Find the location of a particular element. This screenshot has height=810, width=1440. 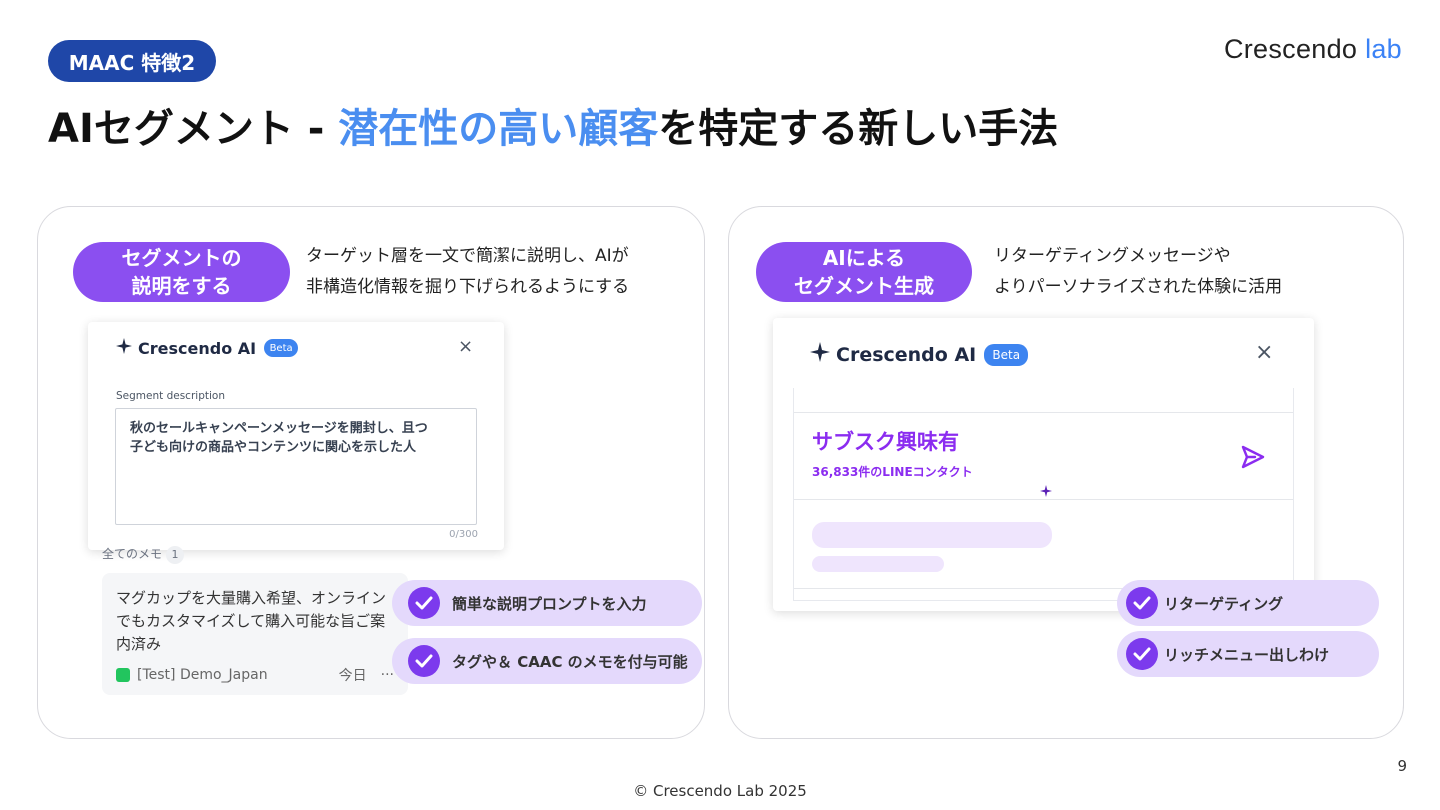

left-check-item-1: 簡単な説明プロンプトを入力 is located at coordinates (547, 603).